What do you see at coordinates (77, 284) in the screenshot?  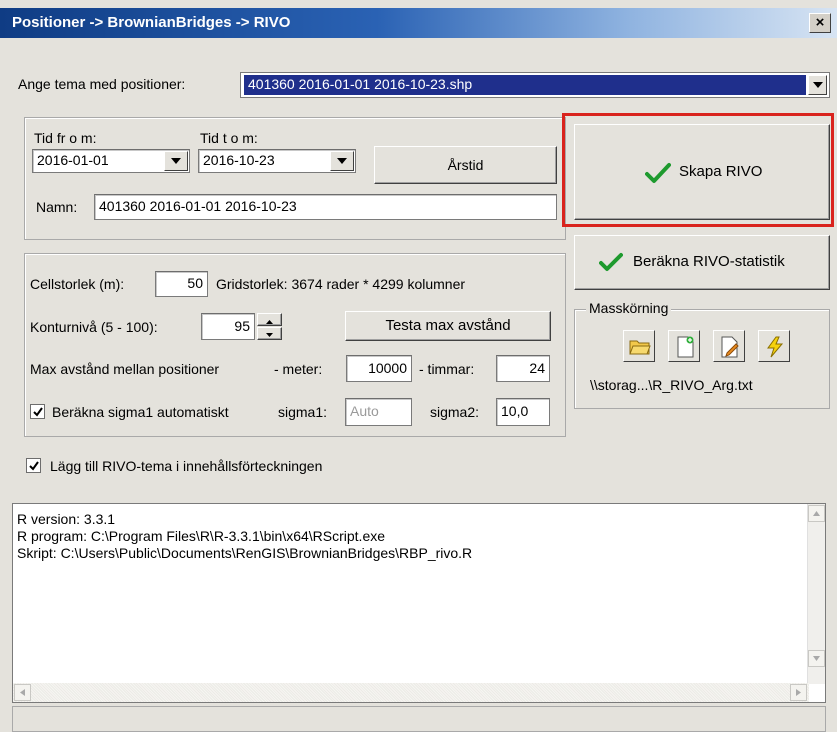 I see `cell-size-label: Cellstorlek (m):` at bounding box center [77, 284].